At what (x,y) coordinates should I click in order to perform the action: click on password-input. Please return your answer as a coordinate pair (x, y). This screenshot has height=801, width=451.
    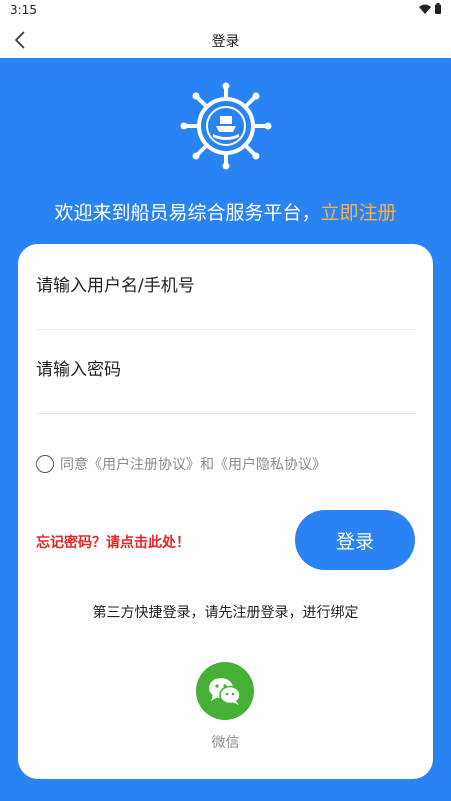
    Looking at the image, I should click on (226, 370).